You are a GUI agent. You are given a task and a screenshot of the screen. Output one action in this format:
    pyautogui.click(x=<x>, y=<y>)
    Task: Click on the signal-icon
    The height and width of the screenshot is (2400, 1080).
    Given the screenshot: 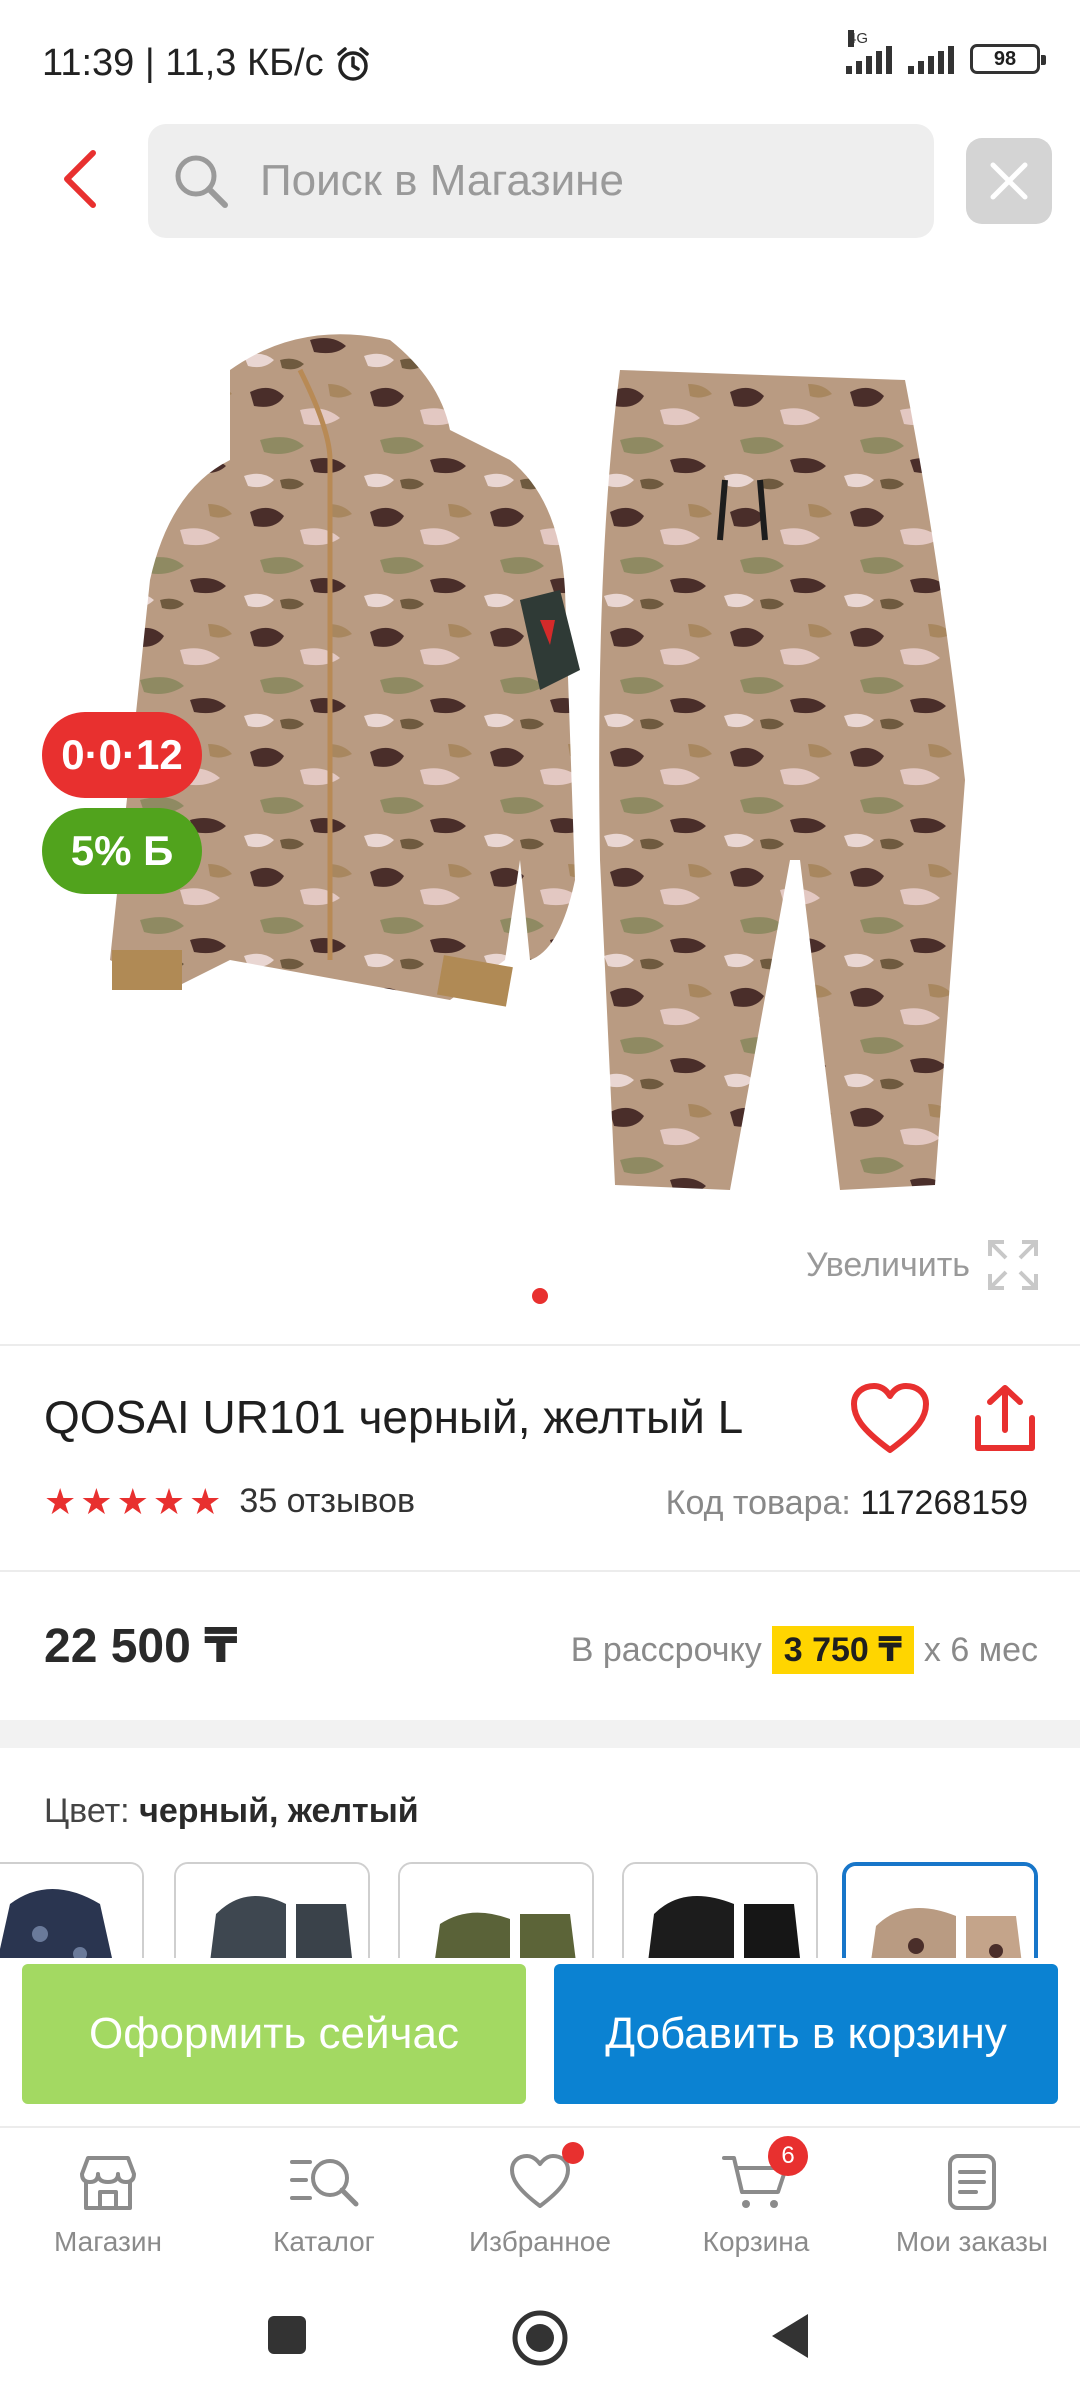 What is the action you would take?
    pyautogui.click(x=931, y=59)
    